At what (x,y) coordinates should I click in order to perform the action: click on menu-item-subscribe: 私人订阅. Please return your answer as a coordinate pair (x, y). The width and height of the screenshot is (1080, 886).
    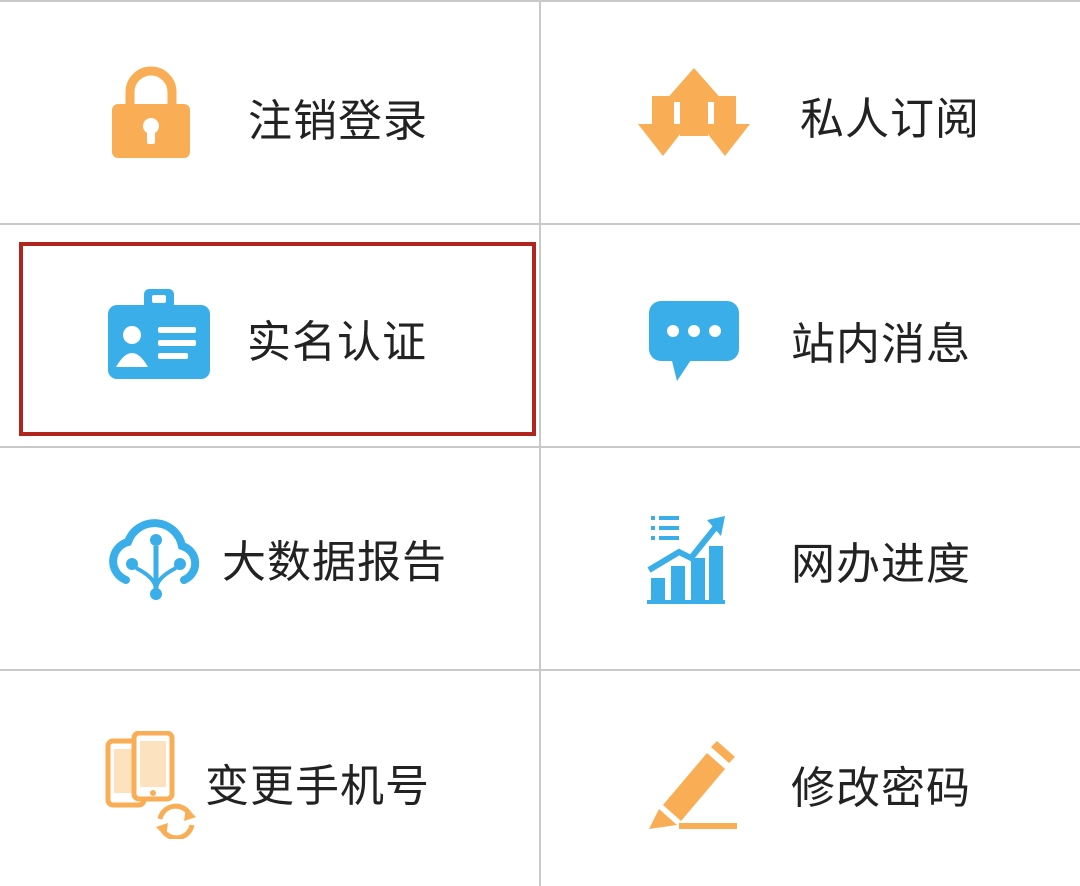
    Looking at the image, I should click on (810, 112).